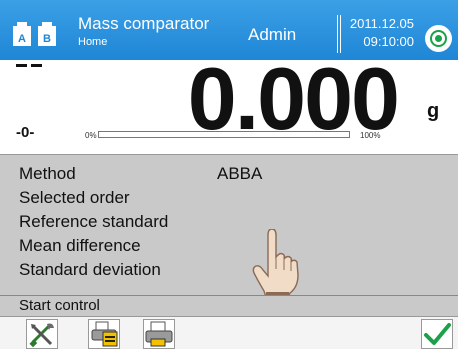 This screenshot has height=349, width=458. I want to click on start-control-button: Start control, so click(229, 305).